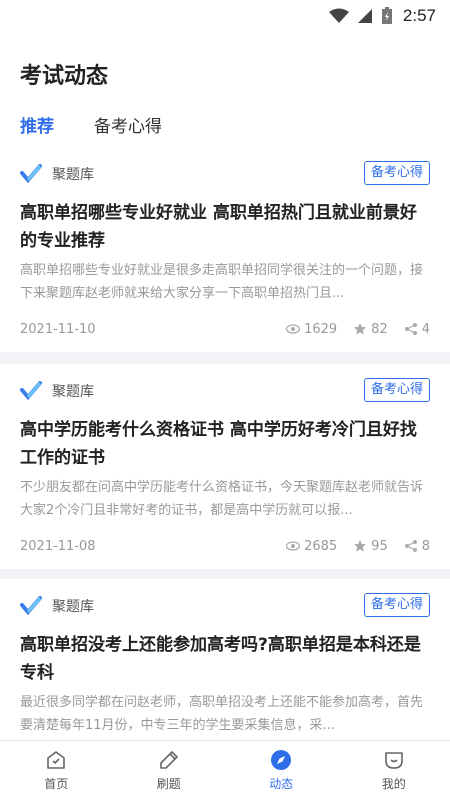 This screenshot has width=450, height=800. I want to click on article-title: 高职单招没考上还能参加高考吗?高职单招是本科还是专科, so click(225, 659).